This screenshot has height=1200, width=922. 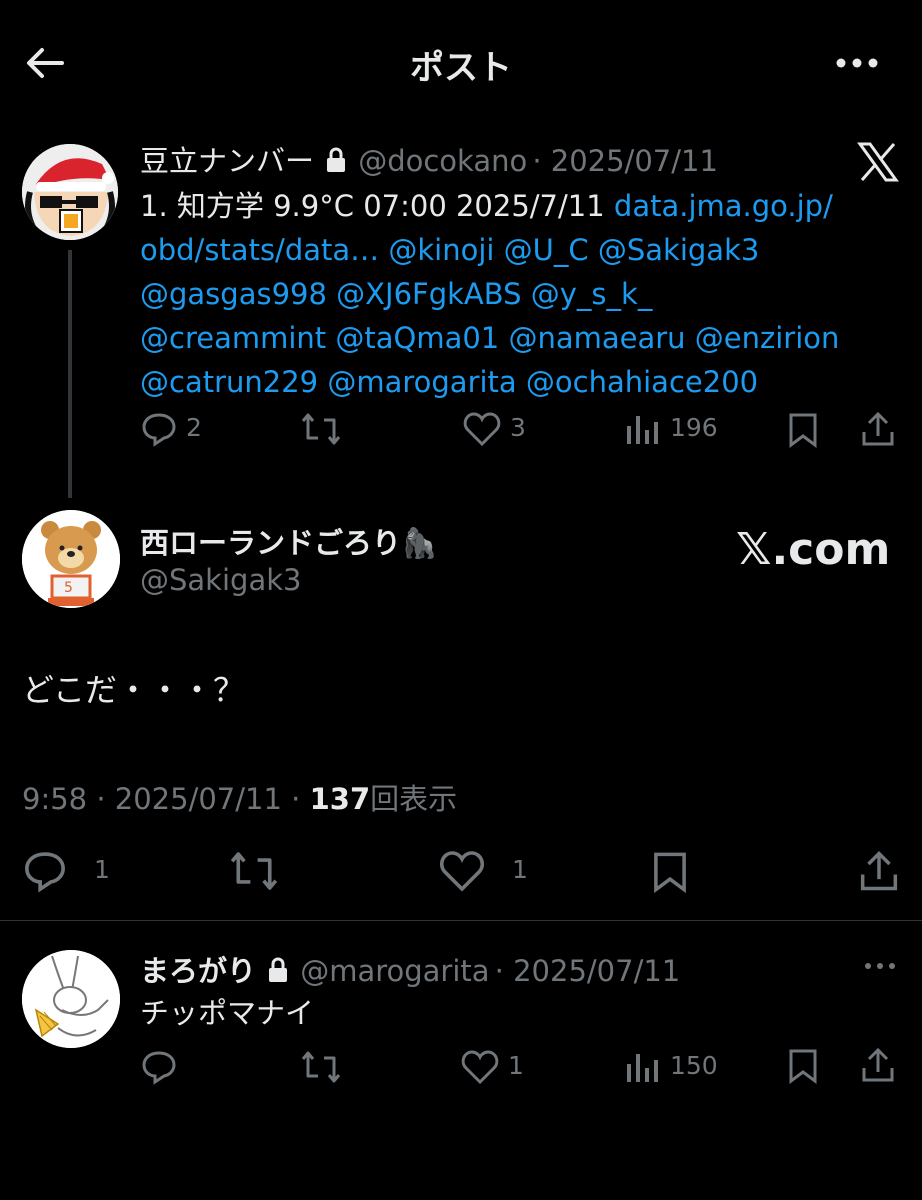 I want to click on reply-button: 1, so click(x=66, y=871).